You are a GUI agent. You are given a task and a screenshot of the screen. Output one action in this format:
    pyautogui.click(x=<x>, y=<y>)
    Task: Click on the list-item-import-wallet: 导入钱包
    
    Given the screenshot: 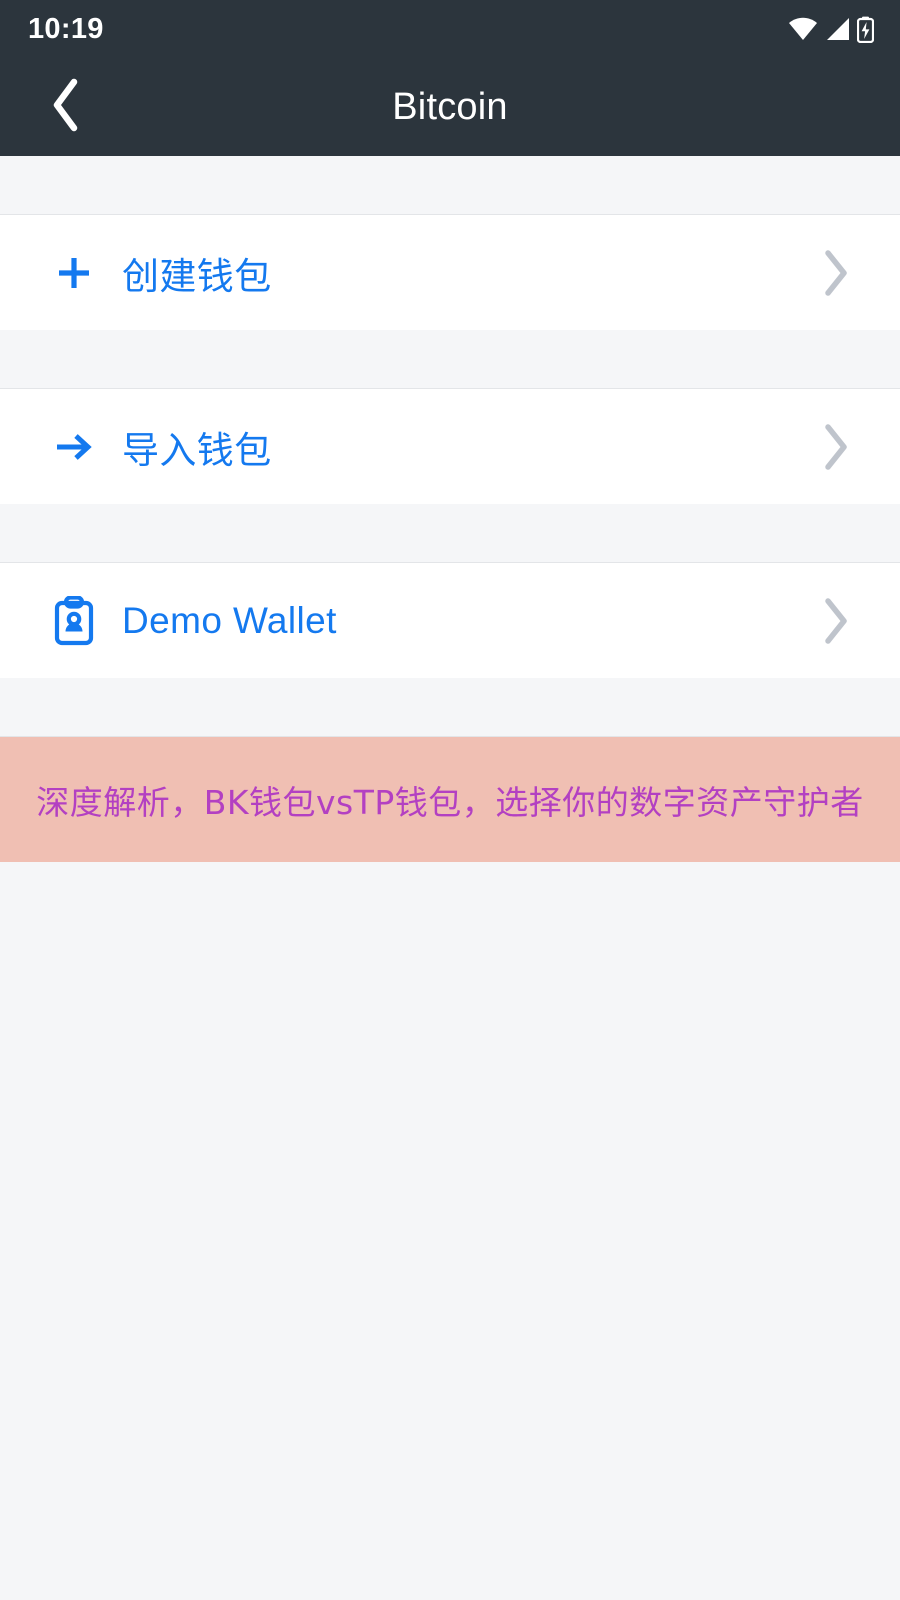 What is the action you would take?
    pyautogui.click(x=450, y=446)
    